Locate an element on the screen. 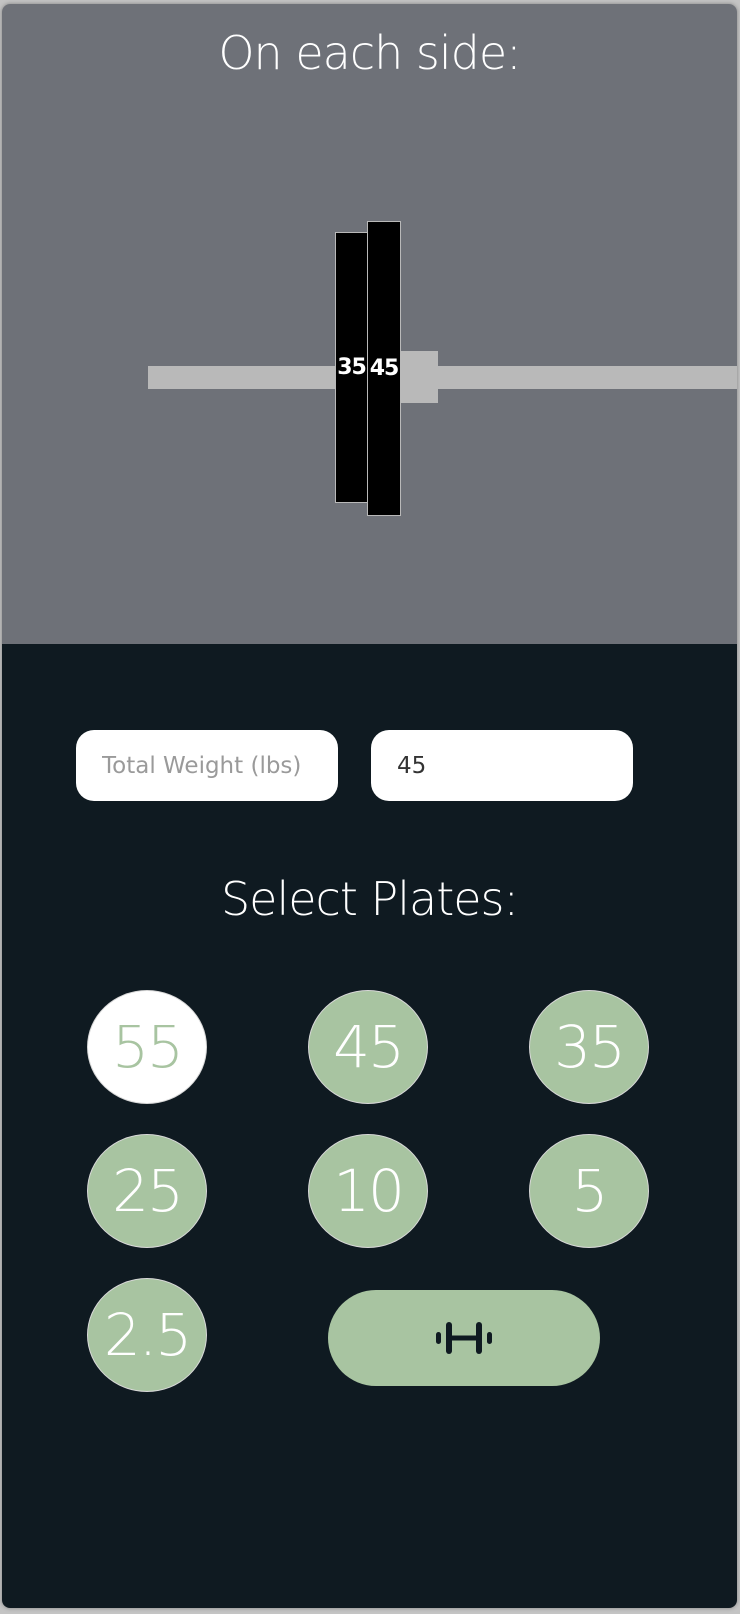 The height and width of the screenshot is (1614, 740). plate-option-label: 55 is located at coordinates (148, 1047).